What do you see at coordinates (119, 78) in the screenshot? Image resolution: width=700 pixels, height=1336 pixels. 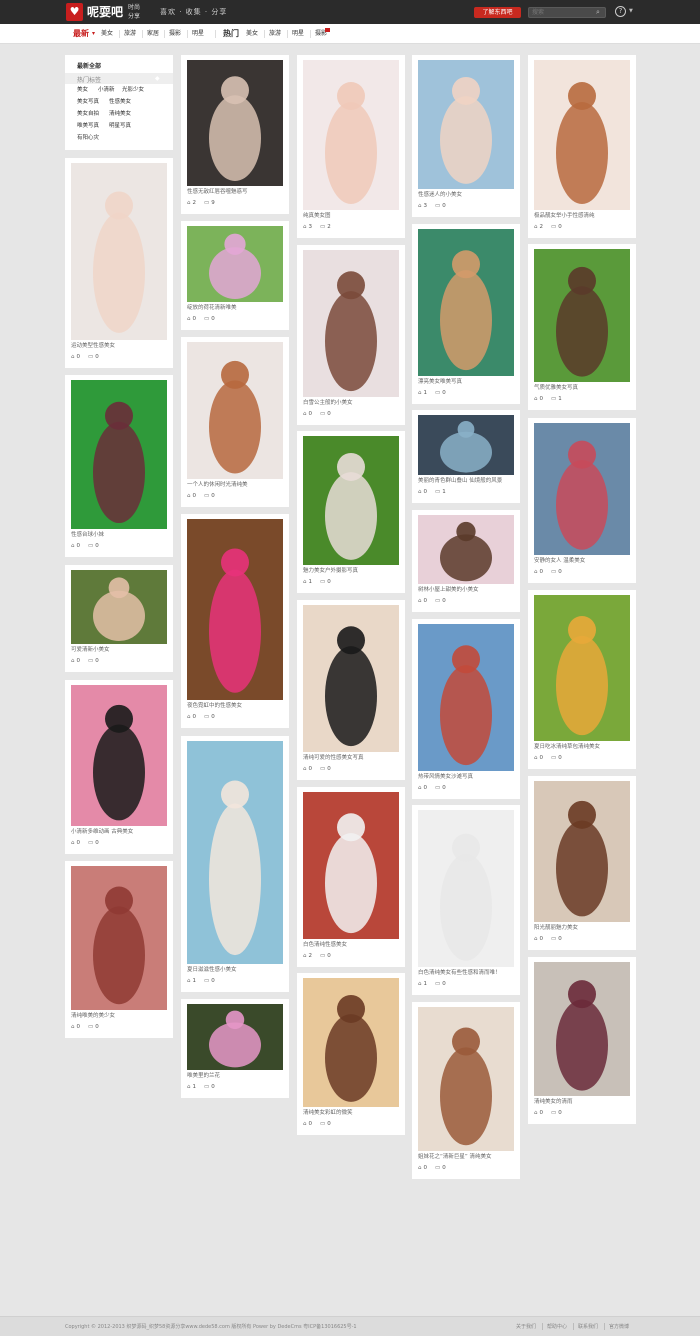 I see `sidebar-hot-tags: 热门标签 ◆` at bounding box center [119, 78].